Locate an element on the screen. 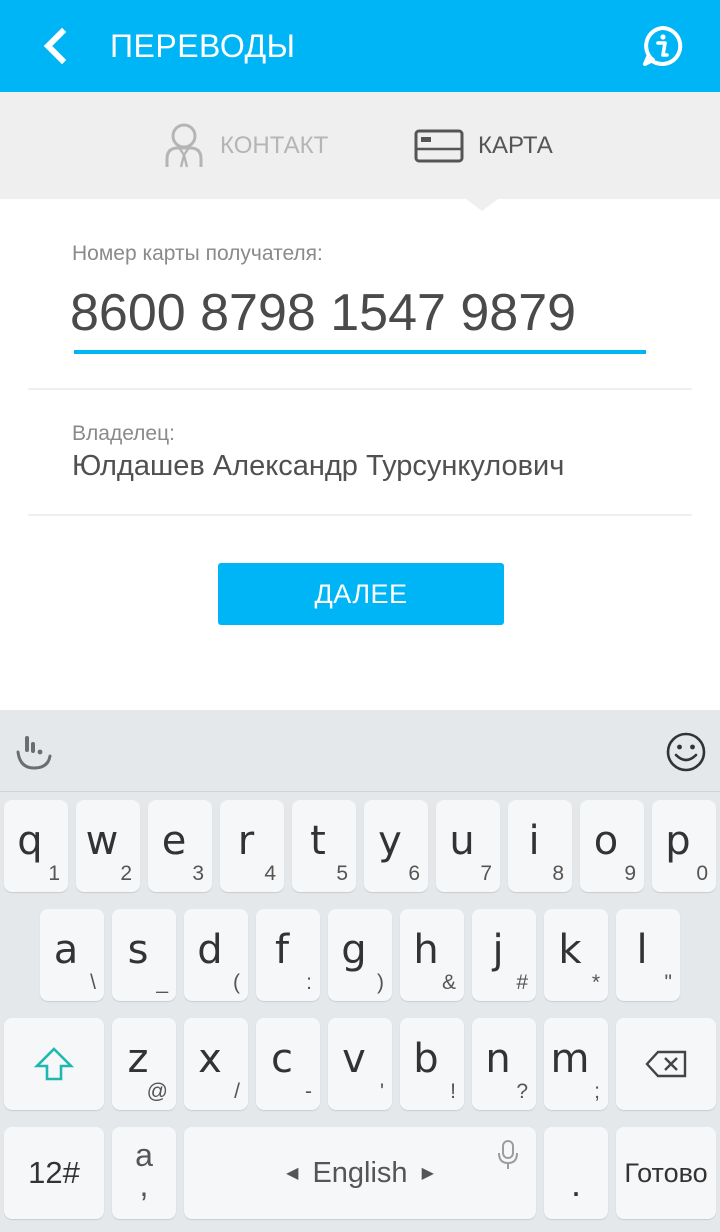 The width and height of the screenshot is (720, 1232). period-key: . is located at coordinates (576, 1173).